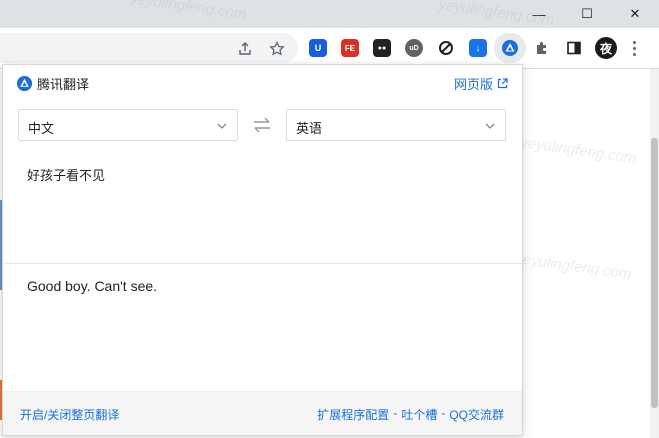  What do you see at coordinates (262, 413) in the screenshot?
I see `popup-footer: 开启/关闭整页翻译 扩展程序配置 - 吐个槽 - QQ交流群` at bounding box center [262, 413].